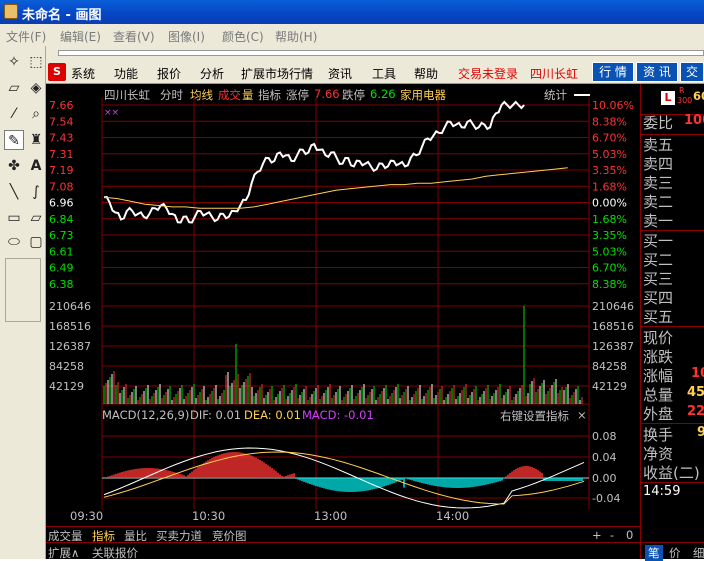 The image size is (704, 561). What do you see at coordinates (629, 535) in the screenshot?
I see `zoom-reset-button: 0` at bounding box center [629, 535].